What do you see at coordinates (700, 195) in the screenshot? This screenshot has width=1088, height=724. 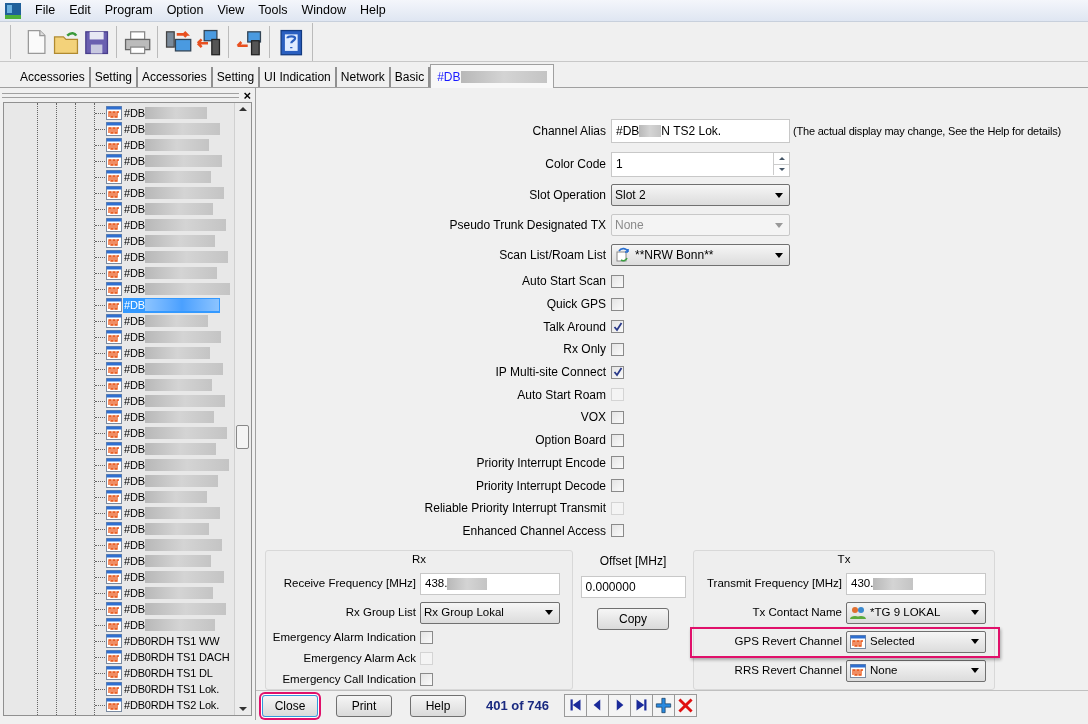 I see `dropdown: Slot 2` at bounding box center [700, 195].